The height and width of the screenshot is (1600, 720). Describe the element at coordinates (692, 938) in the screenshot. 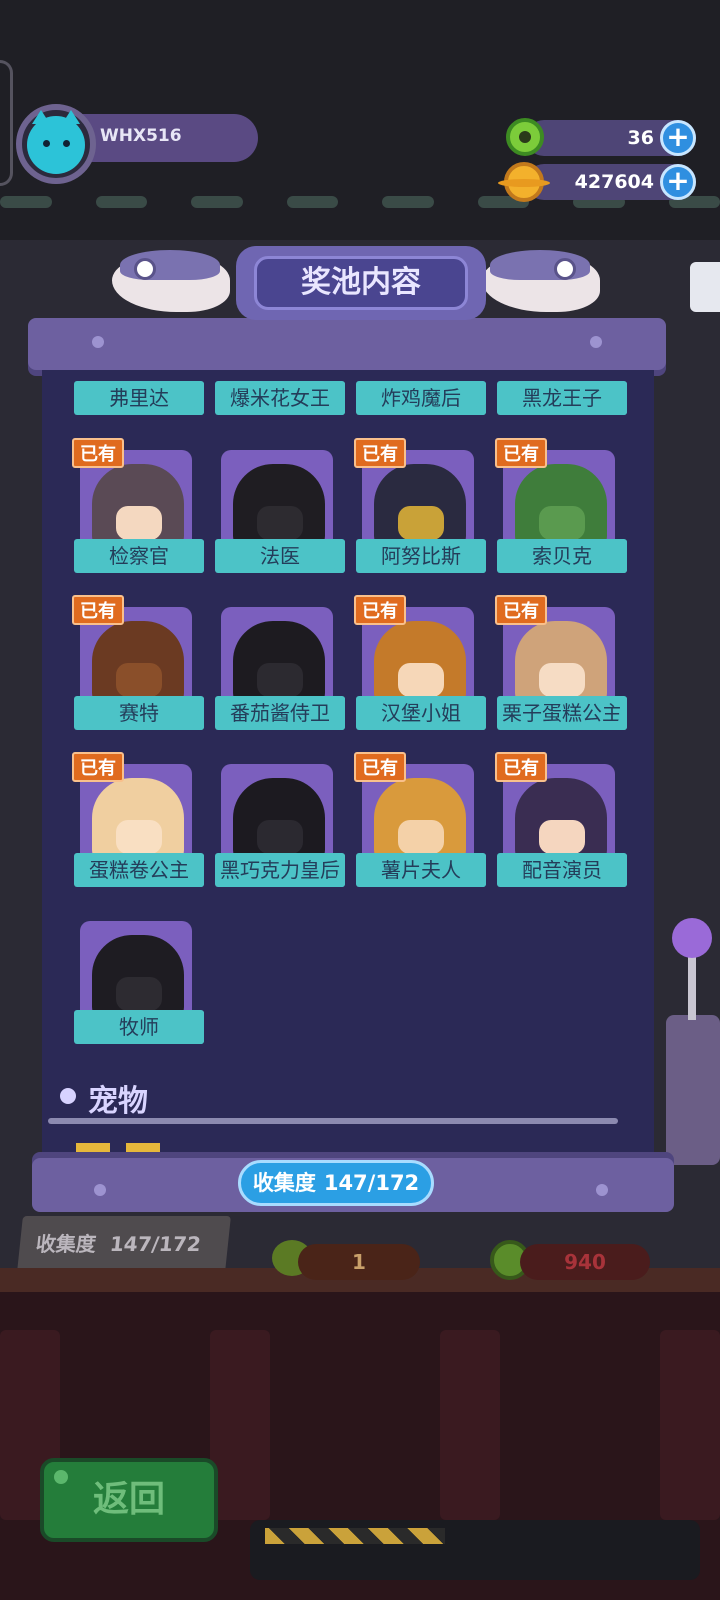

I see `lever-knob-icon` at that location.